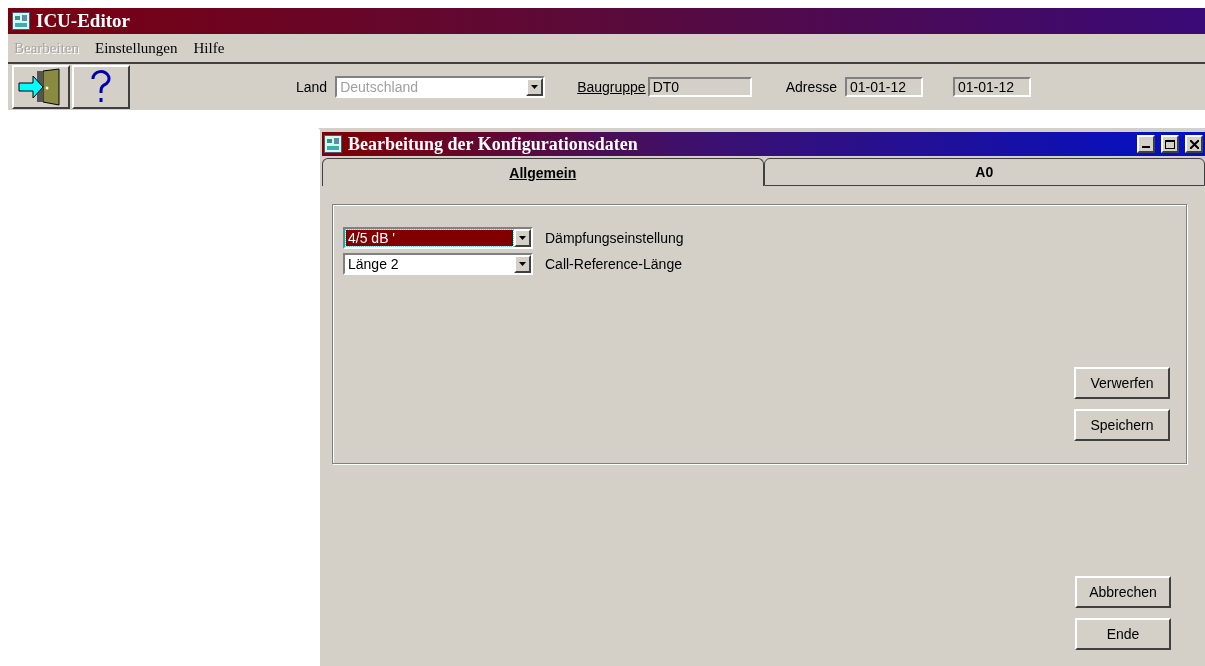 This screenshot has height=666, width=1205. What do you see at coordinates (1122, 425) in the screenshot?
I see `panel-button: Speichern` at bounding box center [1122, 425].